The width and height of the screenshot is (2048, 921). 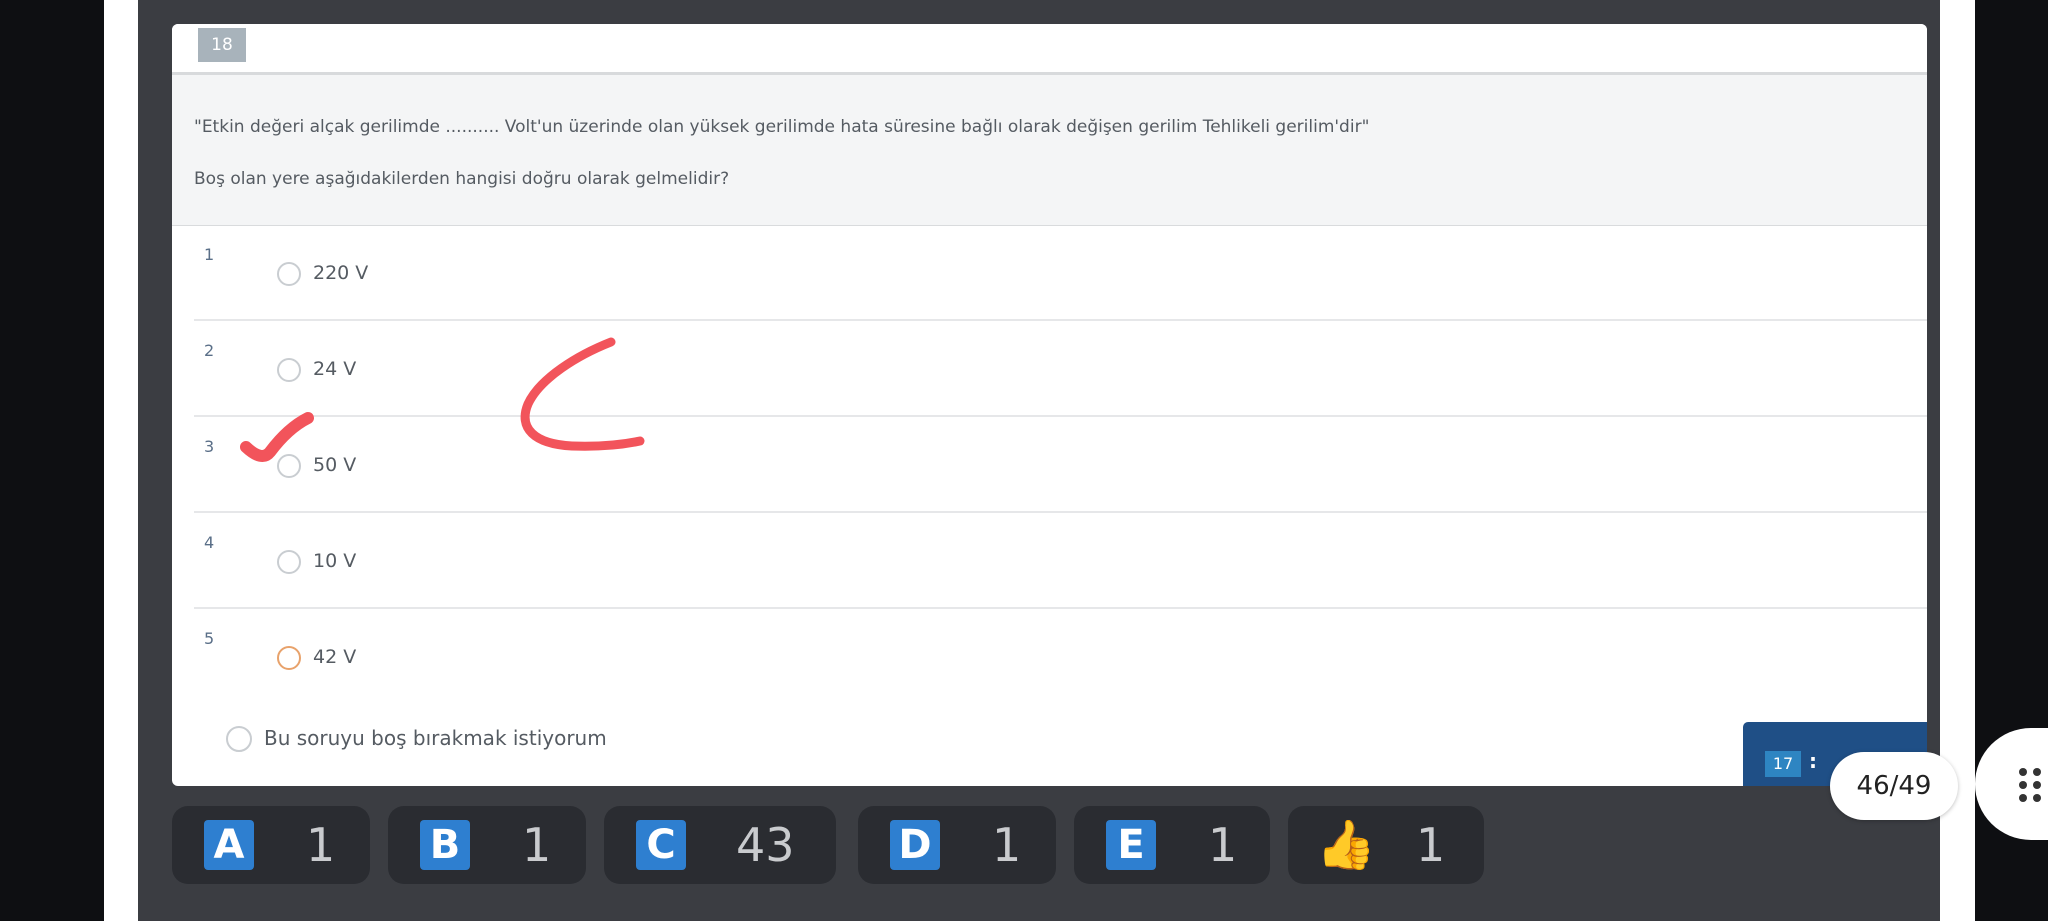 I want to click on option-row-3: 3 50 V, so click(x=1060, y=465).